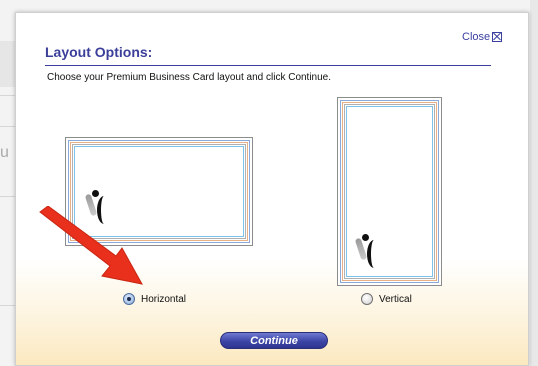  What do you see at coordinates (268, 65) in the screenshot?
I see `title-divider` at bounding box center [268, 65].